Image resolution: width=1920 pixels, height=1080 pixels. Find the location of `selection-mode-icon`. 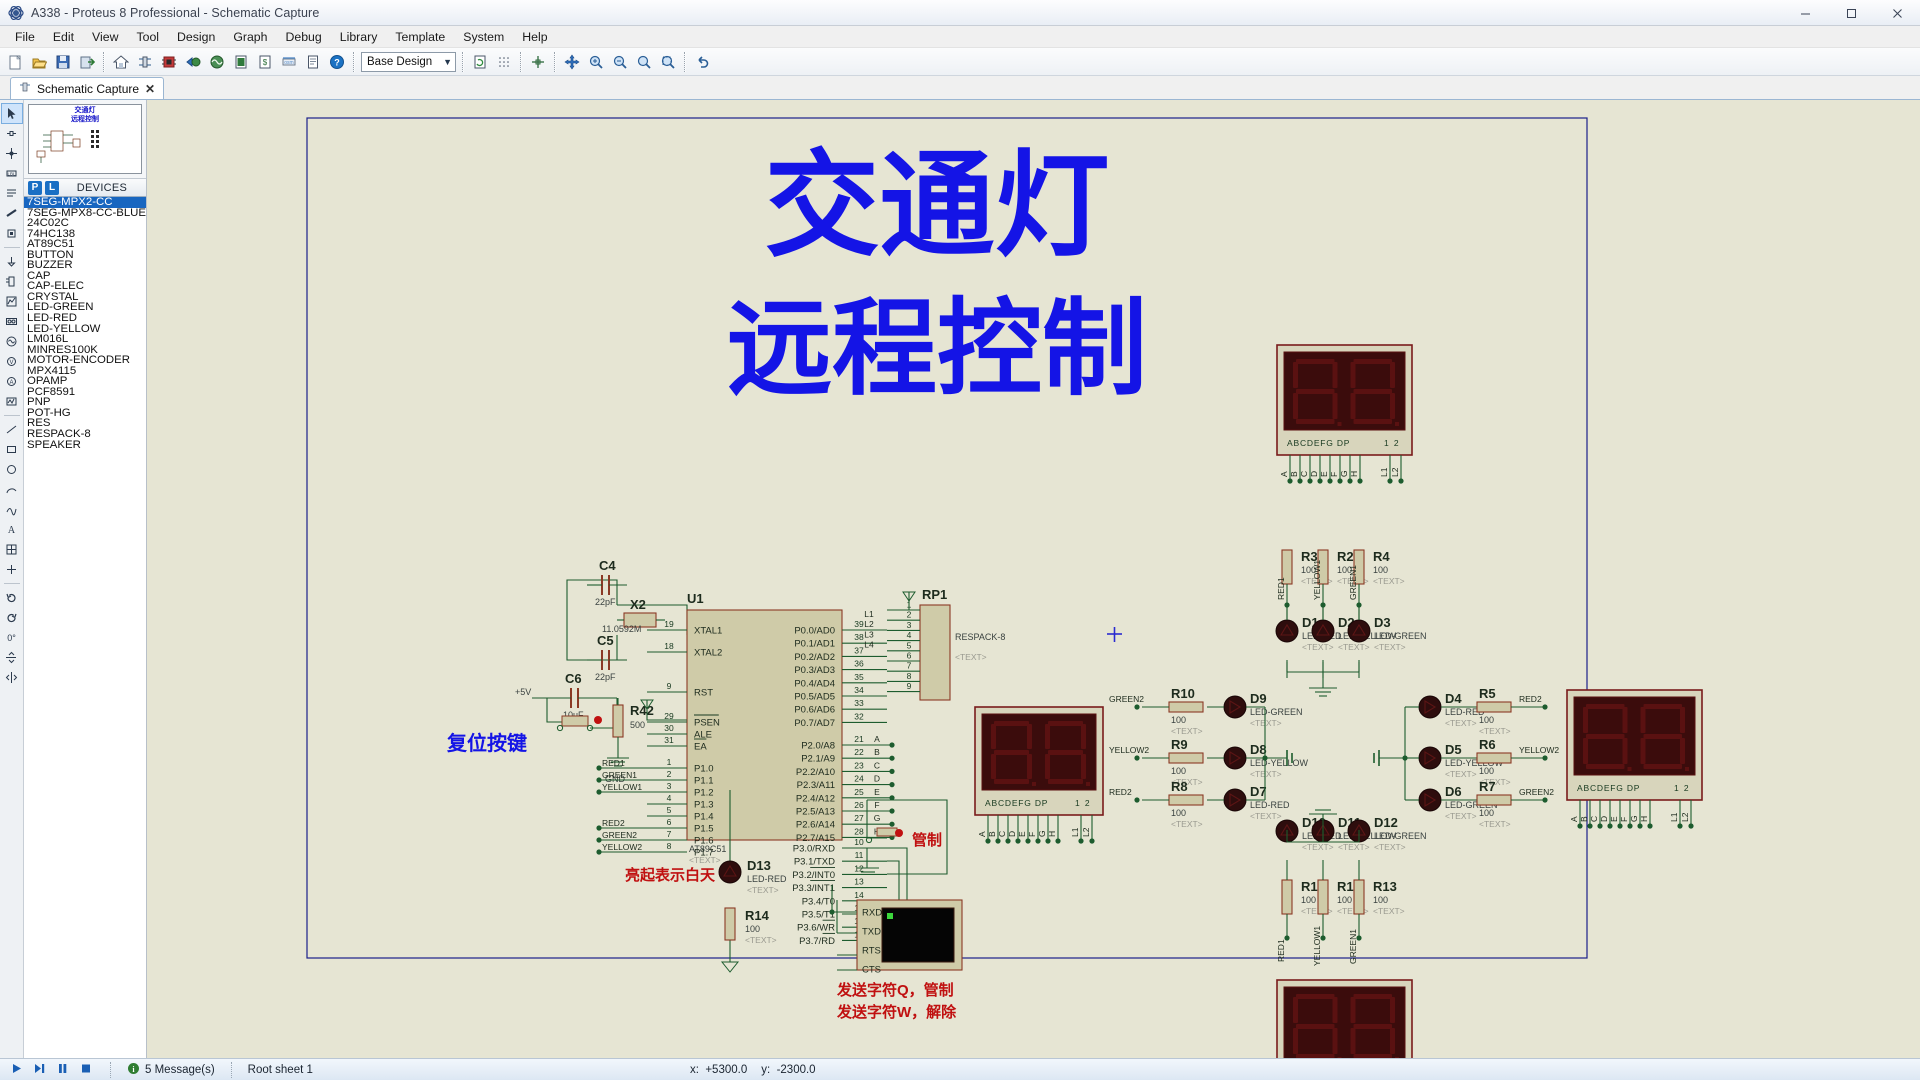

selection-mode-icon is located at coordinates (11, 113).